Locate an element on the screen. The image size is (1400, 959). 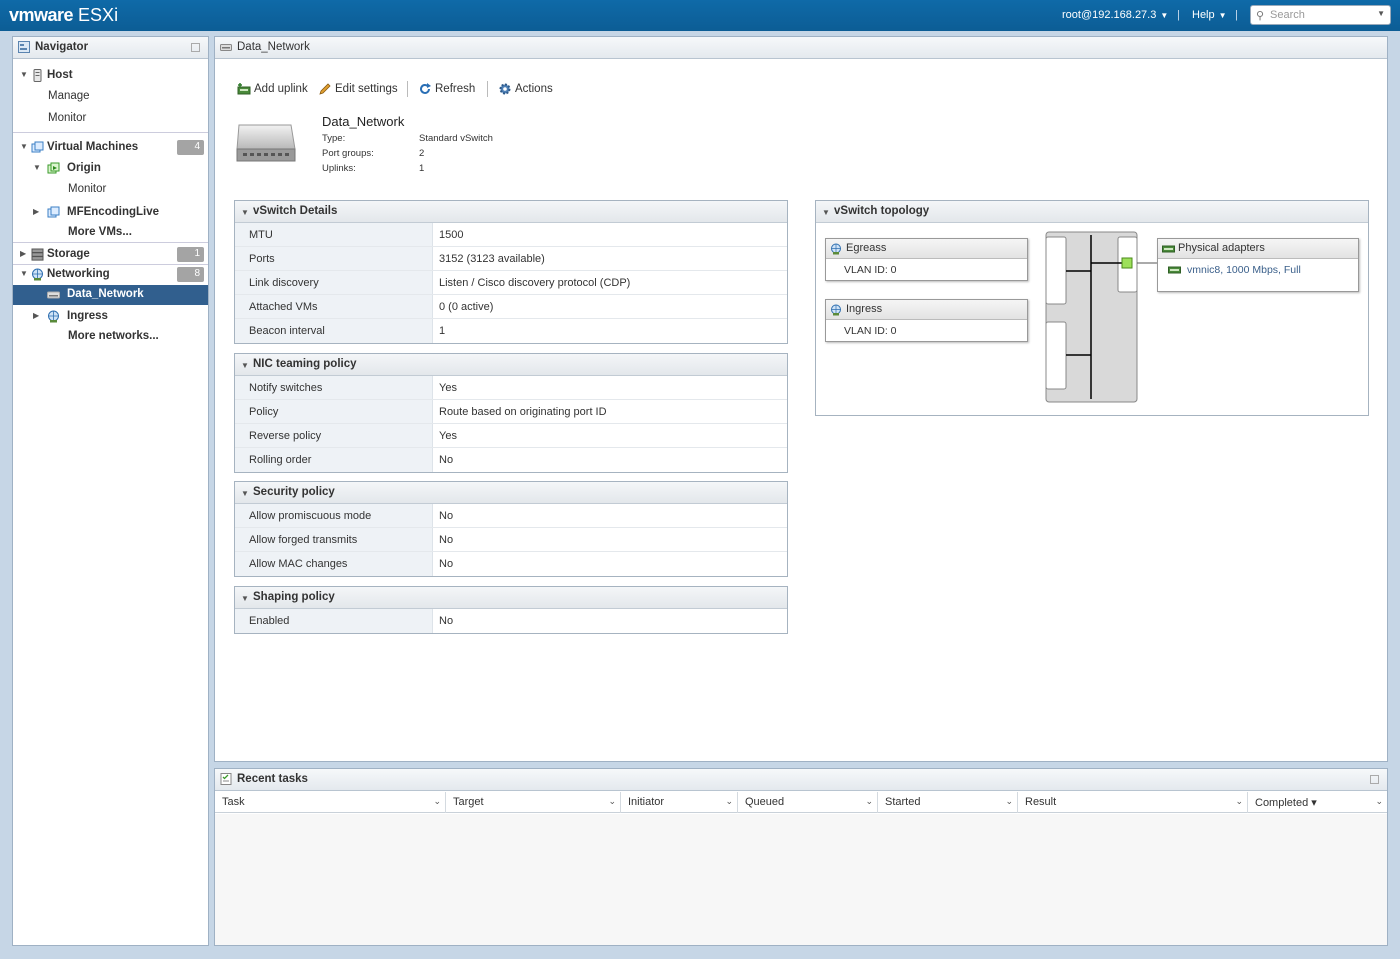
navigator-title: Navigator is located at coordinates (62, 47).